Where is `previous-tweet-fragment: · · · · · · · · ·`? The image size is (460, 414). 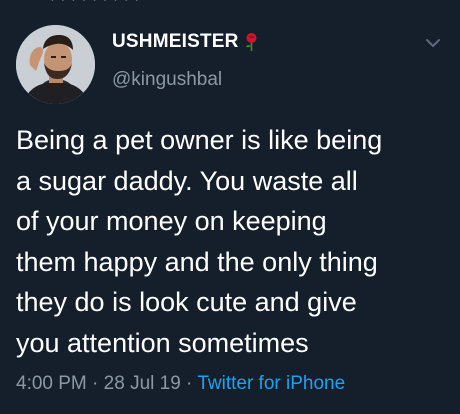
previous-tweet-fragment: · · · · · · · · · is located at coordinates (230, 4).